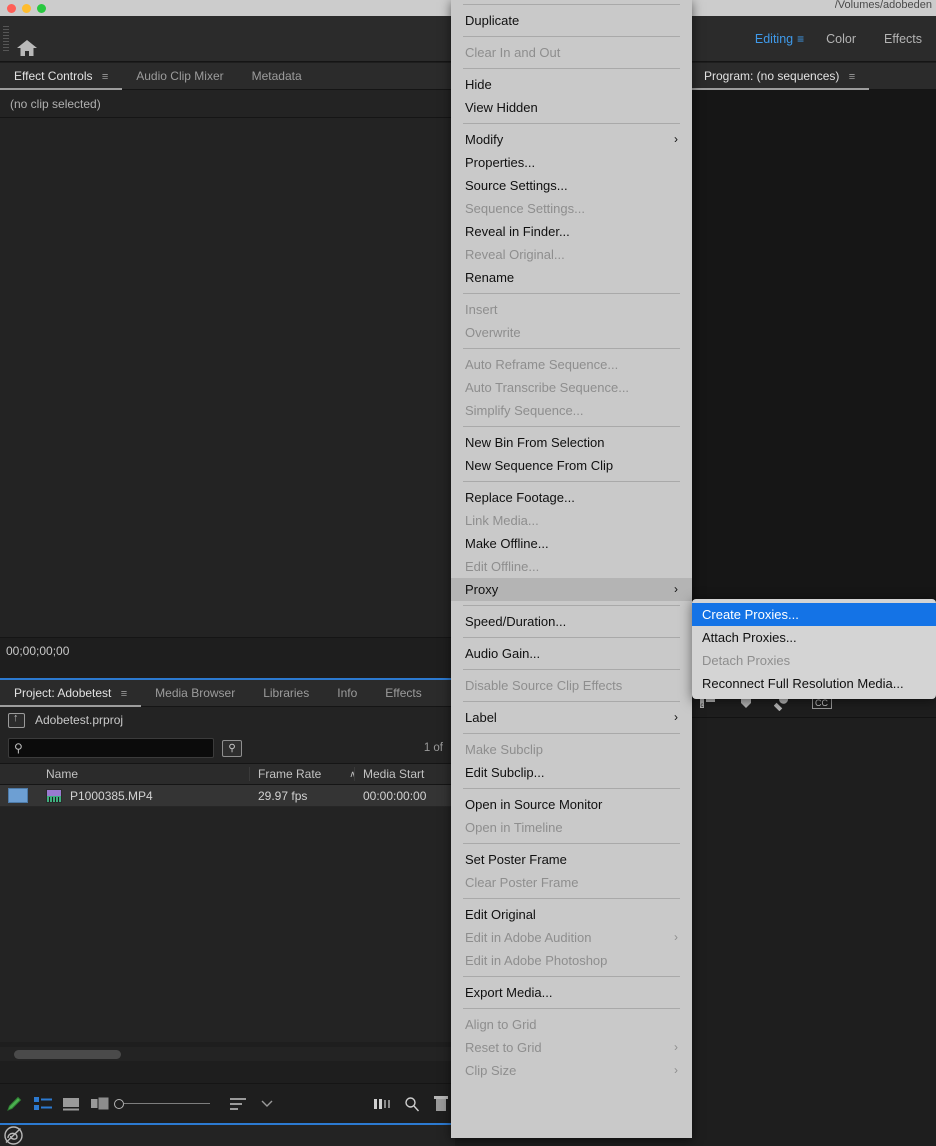 This screenshot has height=1146, width=936. I want to click on program-monitor-divider, so click(813, 717).